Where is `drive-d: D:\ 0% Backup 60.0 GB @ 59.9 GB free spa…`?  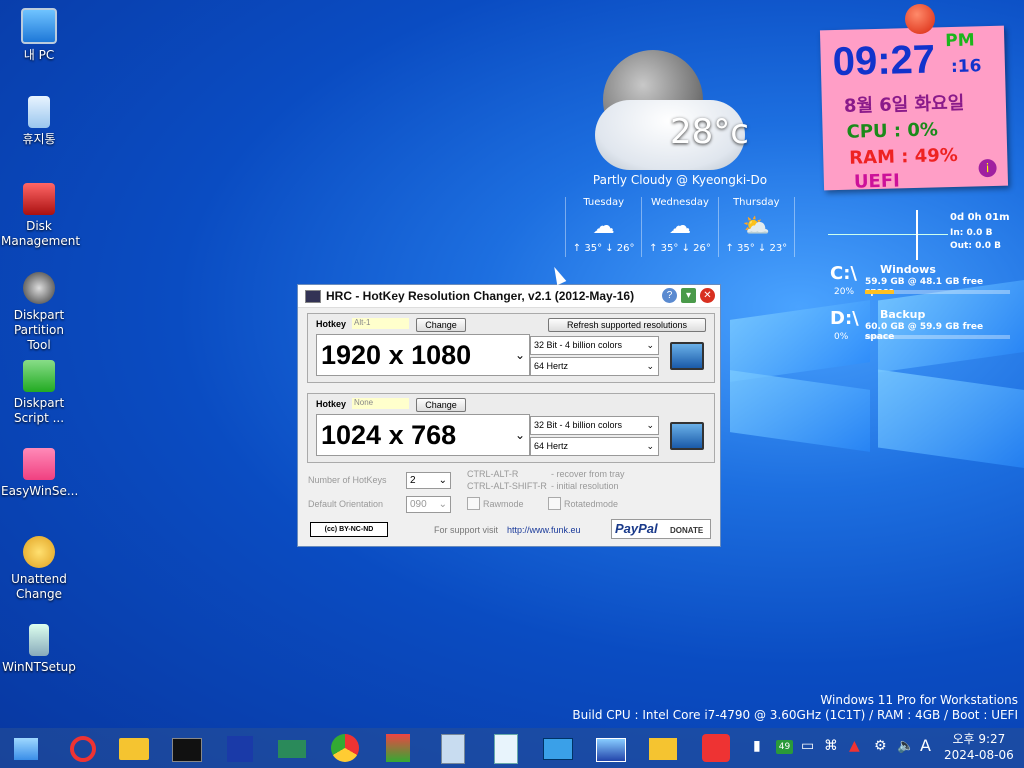
drive-d: D:\ 0% Backup 60.0 GB @ 59.9 GB free spa… is located at coordinates (920, 328).